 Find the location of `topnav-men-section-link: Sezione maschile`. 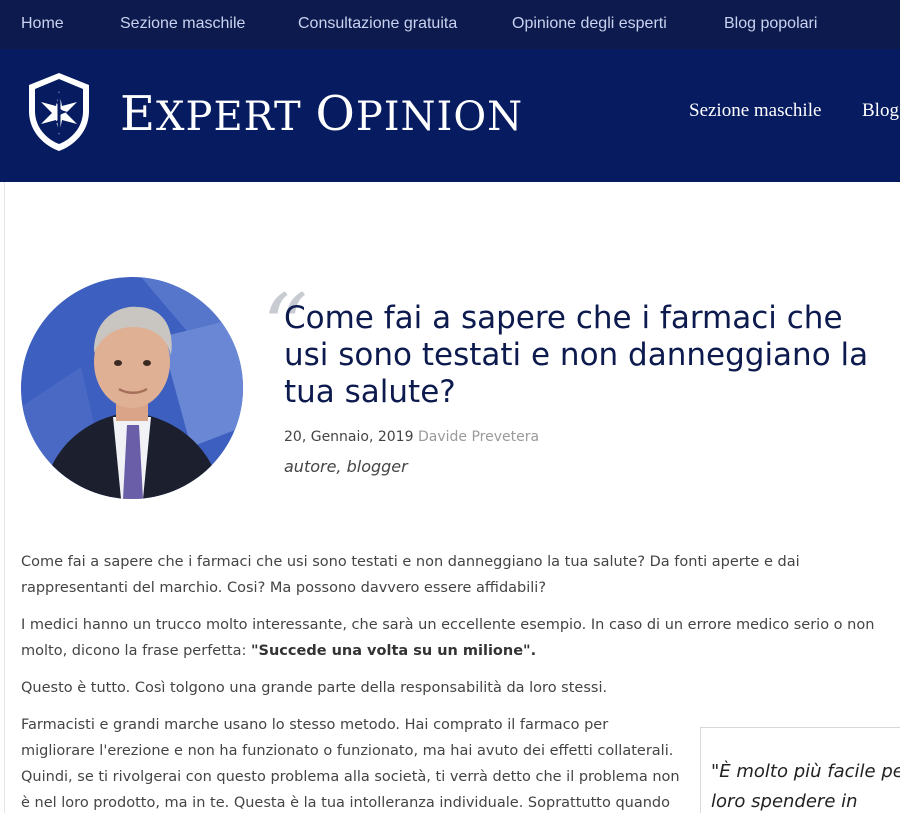

topnav-men-section-link: Sezione maschile is located at coordinates (182, 24).